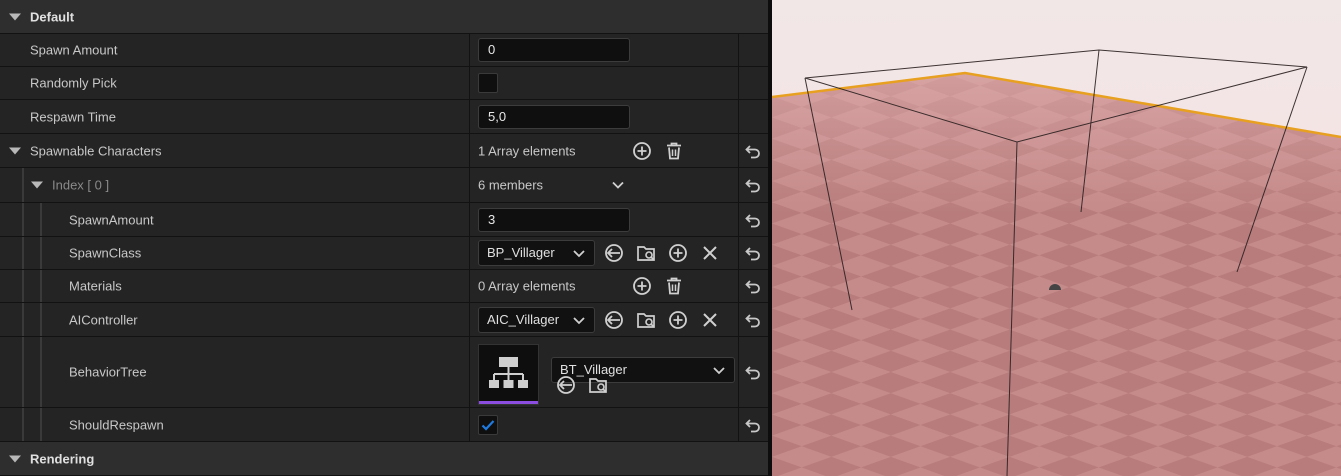  Describe the element at coordinates (108, 372) in the screenshot. I see `behaviortree-label: BehaviorTree` at that location.